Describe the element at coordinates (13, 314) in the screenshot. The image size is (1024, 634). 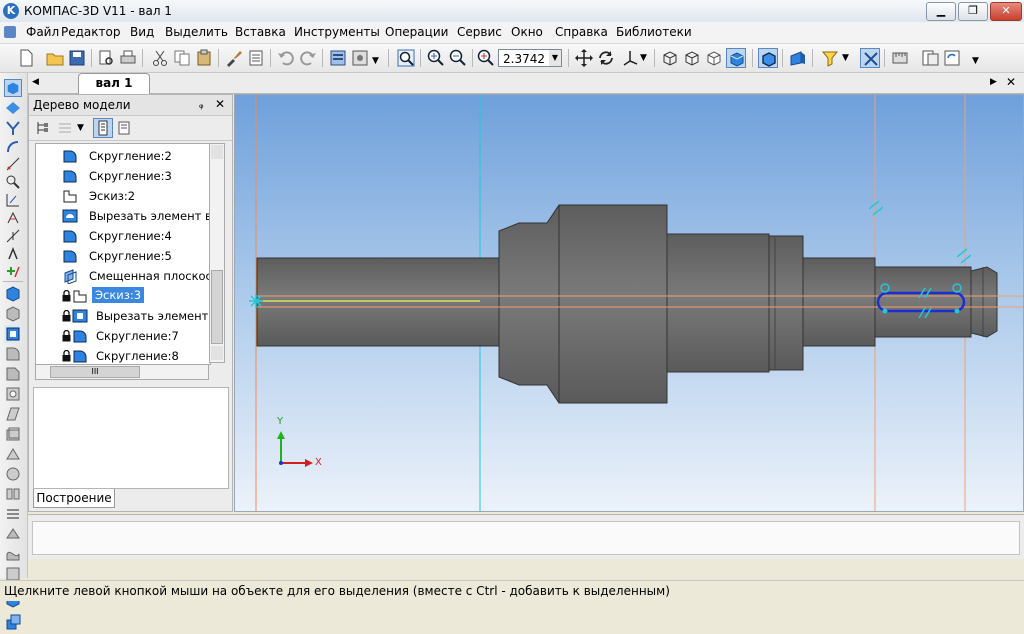
I see `revolve-icon` at that location.